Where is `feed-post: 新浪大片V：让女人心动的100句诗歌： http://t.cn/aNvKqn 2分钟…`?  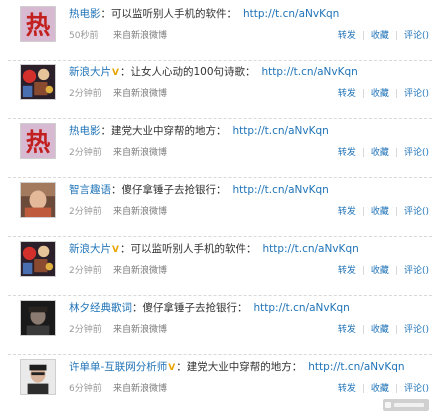
feed-post: 新浪大片V：让女人心动的100句诗歌： http://t.cn/aNvKqn 2分钟… is located at coordinates (220, 90).